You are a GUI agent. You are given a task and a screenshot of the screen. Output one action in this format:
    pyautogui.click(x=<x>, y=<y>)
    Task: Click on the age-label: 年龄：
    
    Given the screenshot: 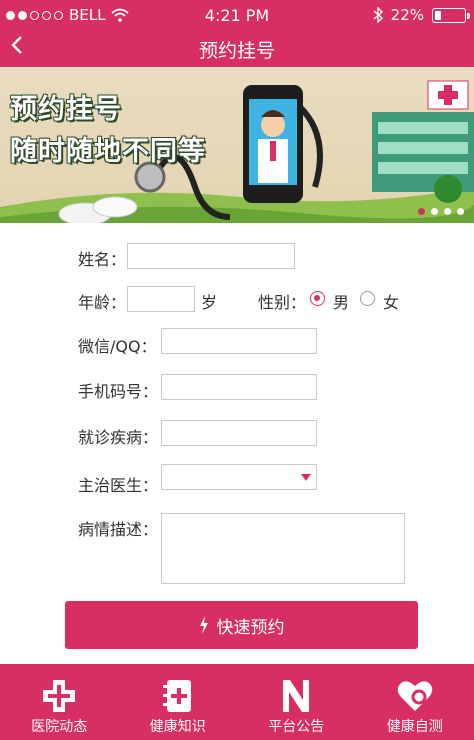 What is the action you would take?
    pyautogui.click(x=102, y=302)
    